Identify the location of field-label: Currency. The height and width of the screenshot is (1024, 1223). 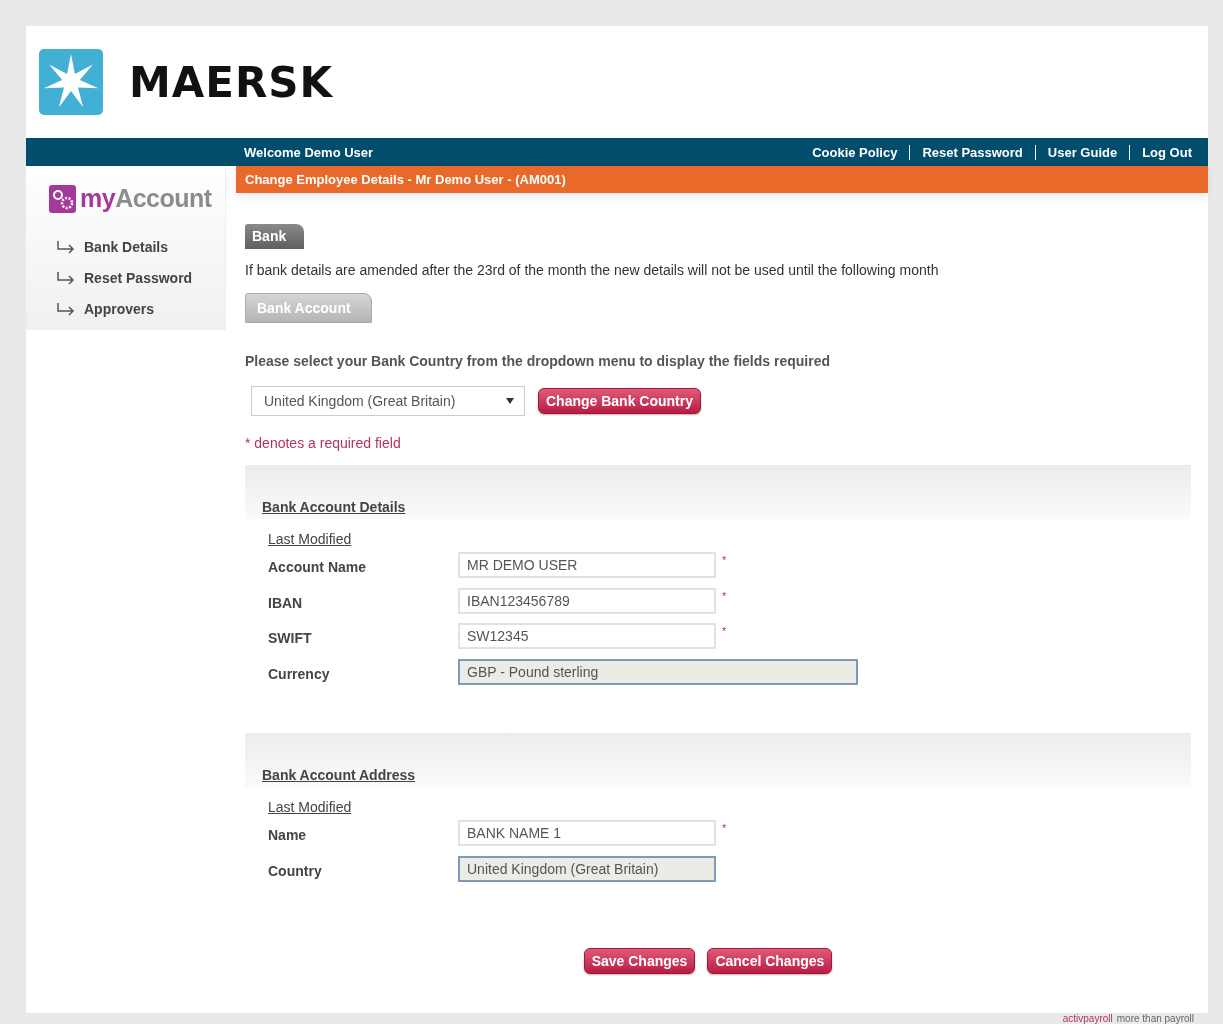
(299, 673).